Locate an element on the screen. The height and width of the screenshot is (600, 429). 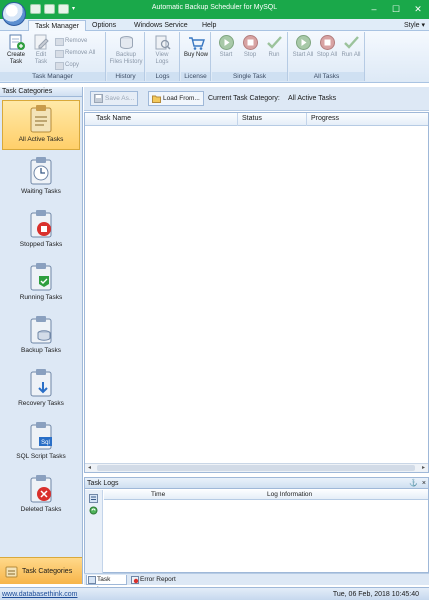
category-waiting-tasks: Waiting Tasks is located at coordinates (41, 178).